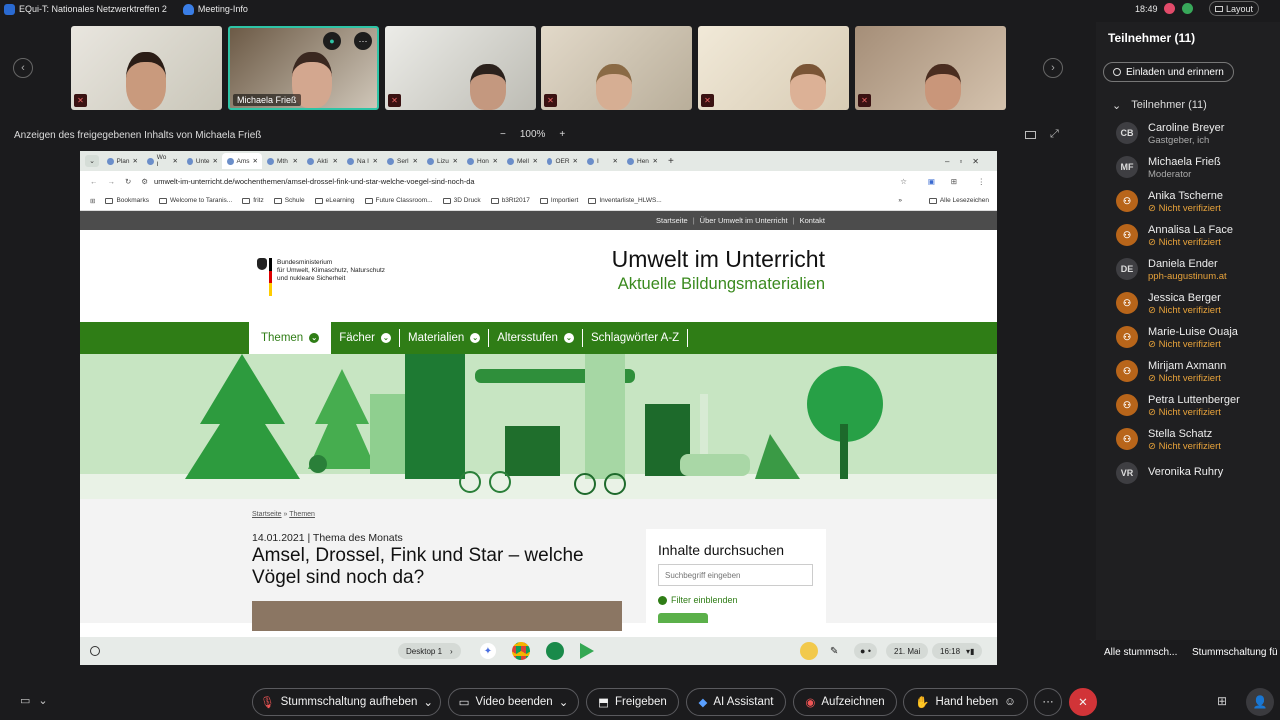 Image resolution: width=1280 pixels, height=720 pixels. I want to click on date-chip: 21. Mai, so click(907, 651).